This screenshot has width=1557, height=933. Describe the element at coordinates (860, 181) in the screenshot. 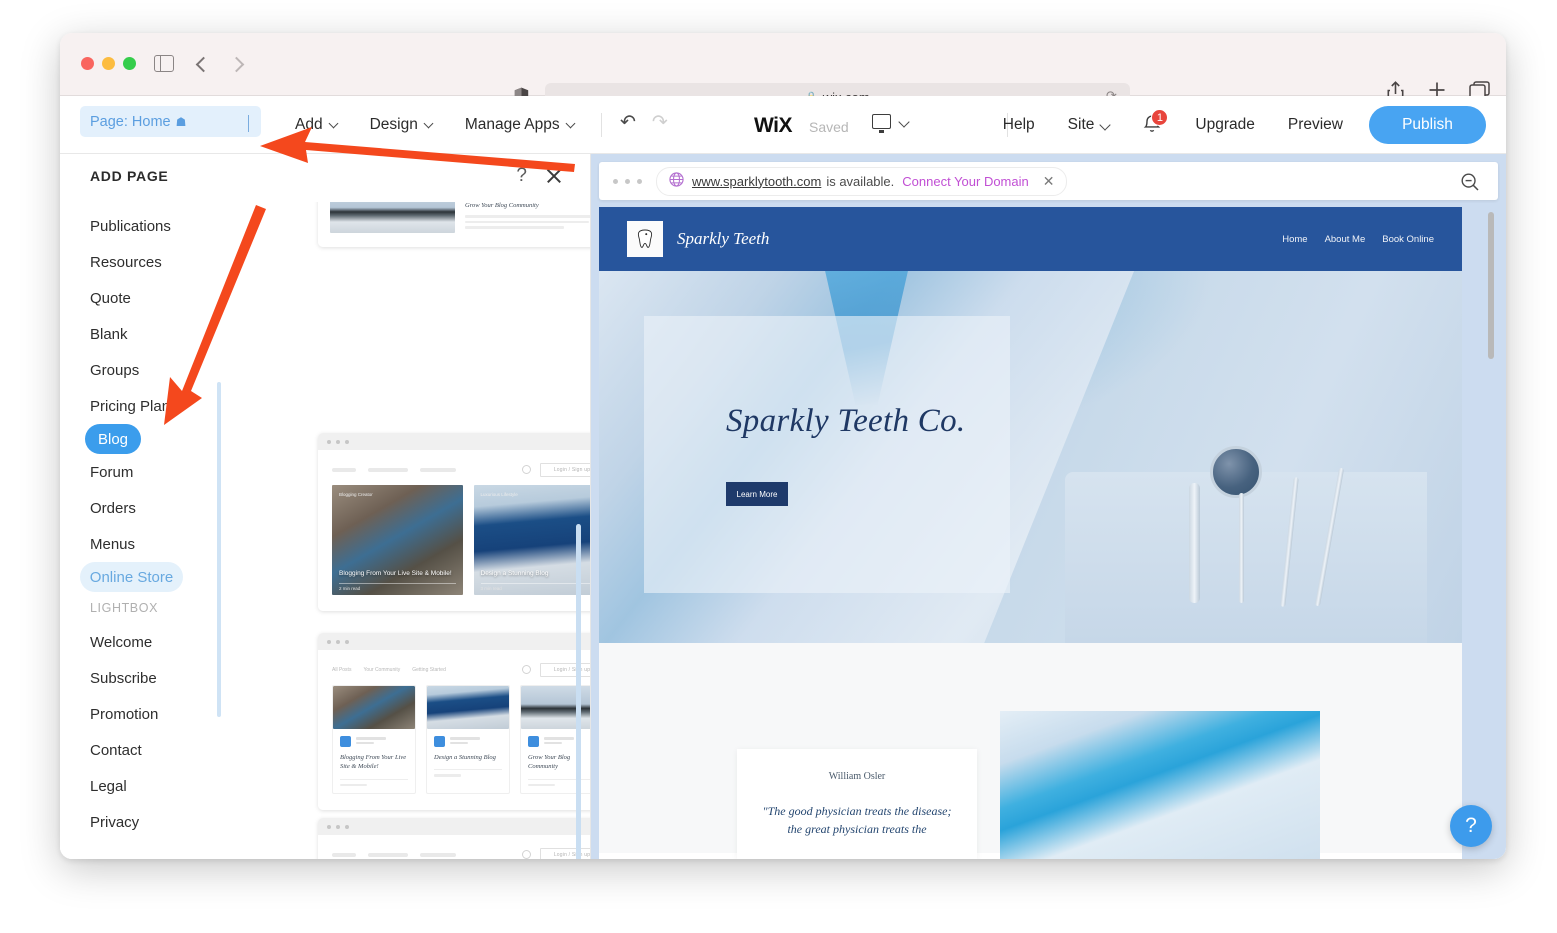

I see `domain-availability: is available.` at that location.